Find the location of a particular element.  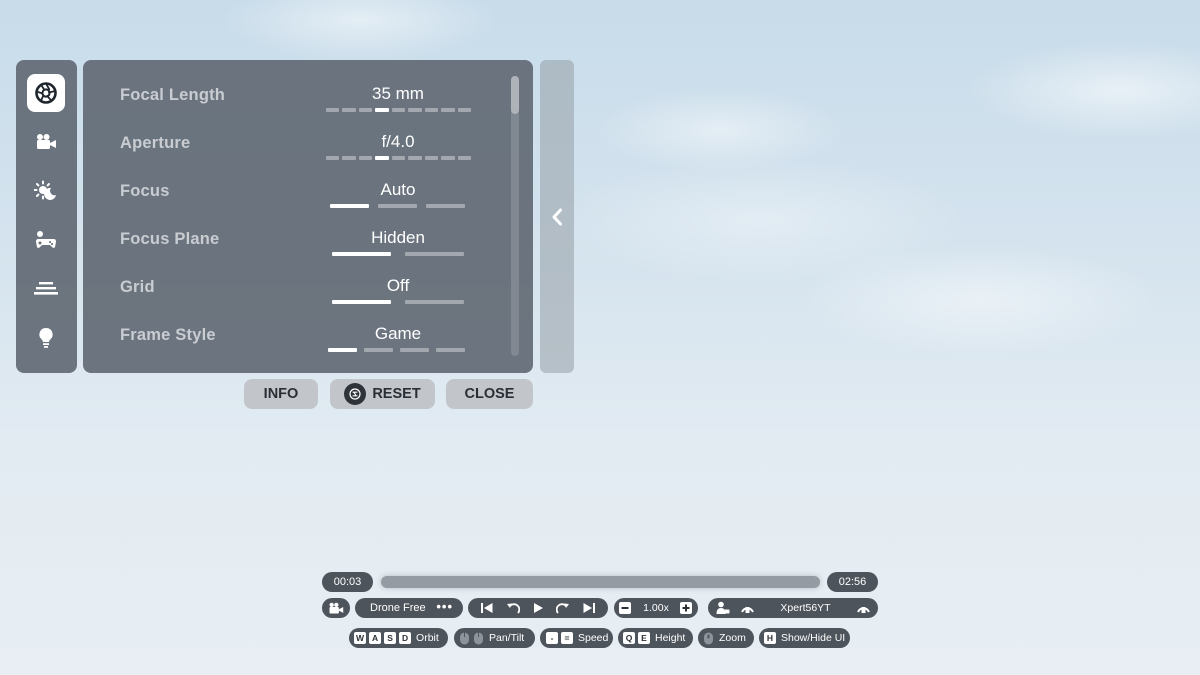

show-hide-ui-label: Show/Hide UI is located at coordinates (813, 638).